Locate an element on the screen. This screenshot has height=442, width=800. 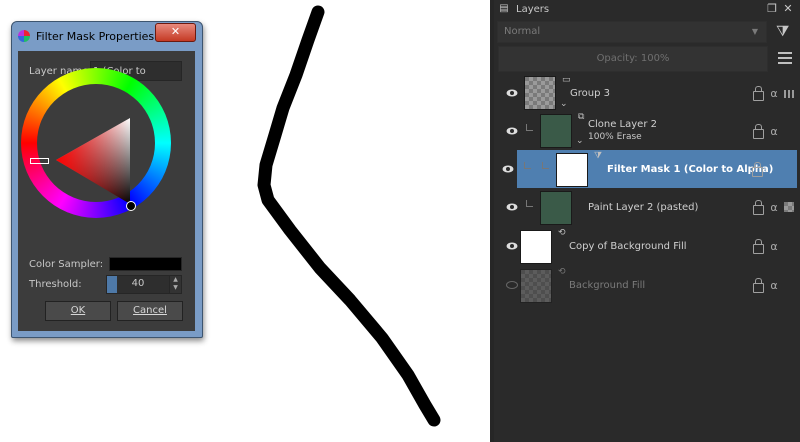
layer-row-filter-mask-1: ⧩ Filter Mask 1 (Color to Alpha) is located at coordinates (645, 169).